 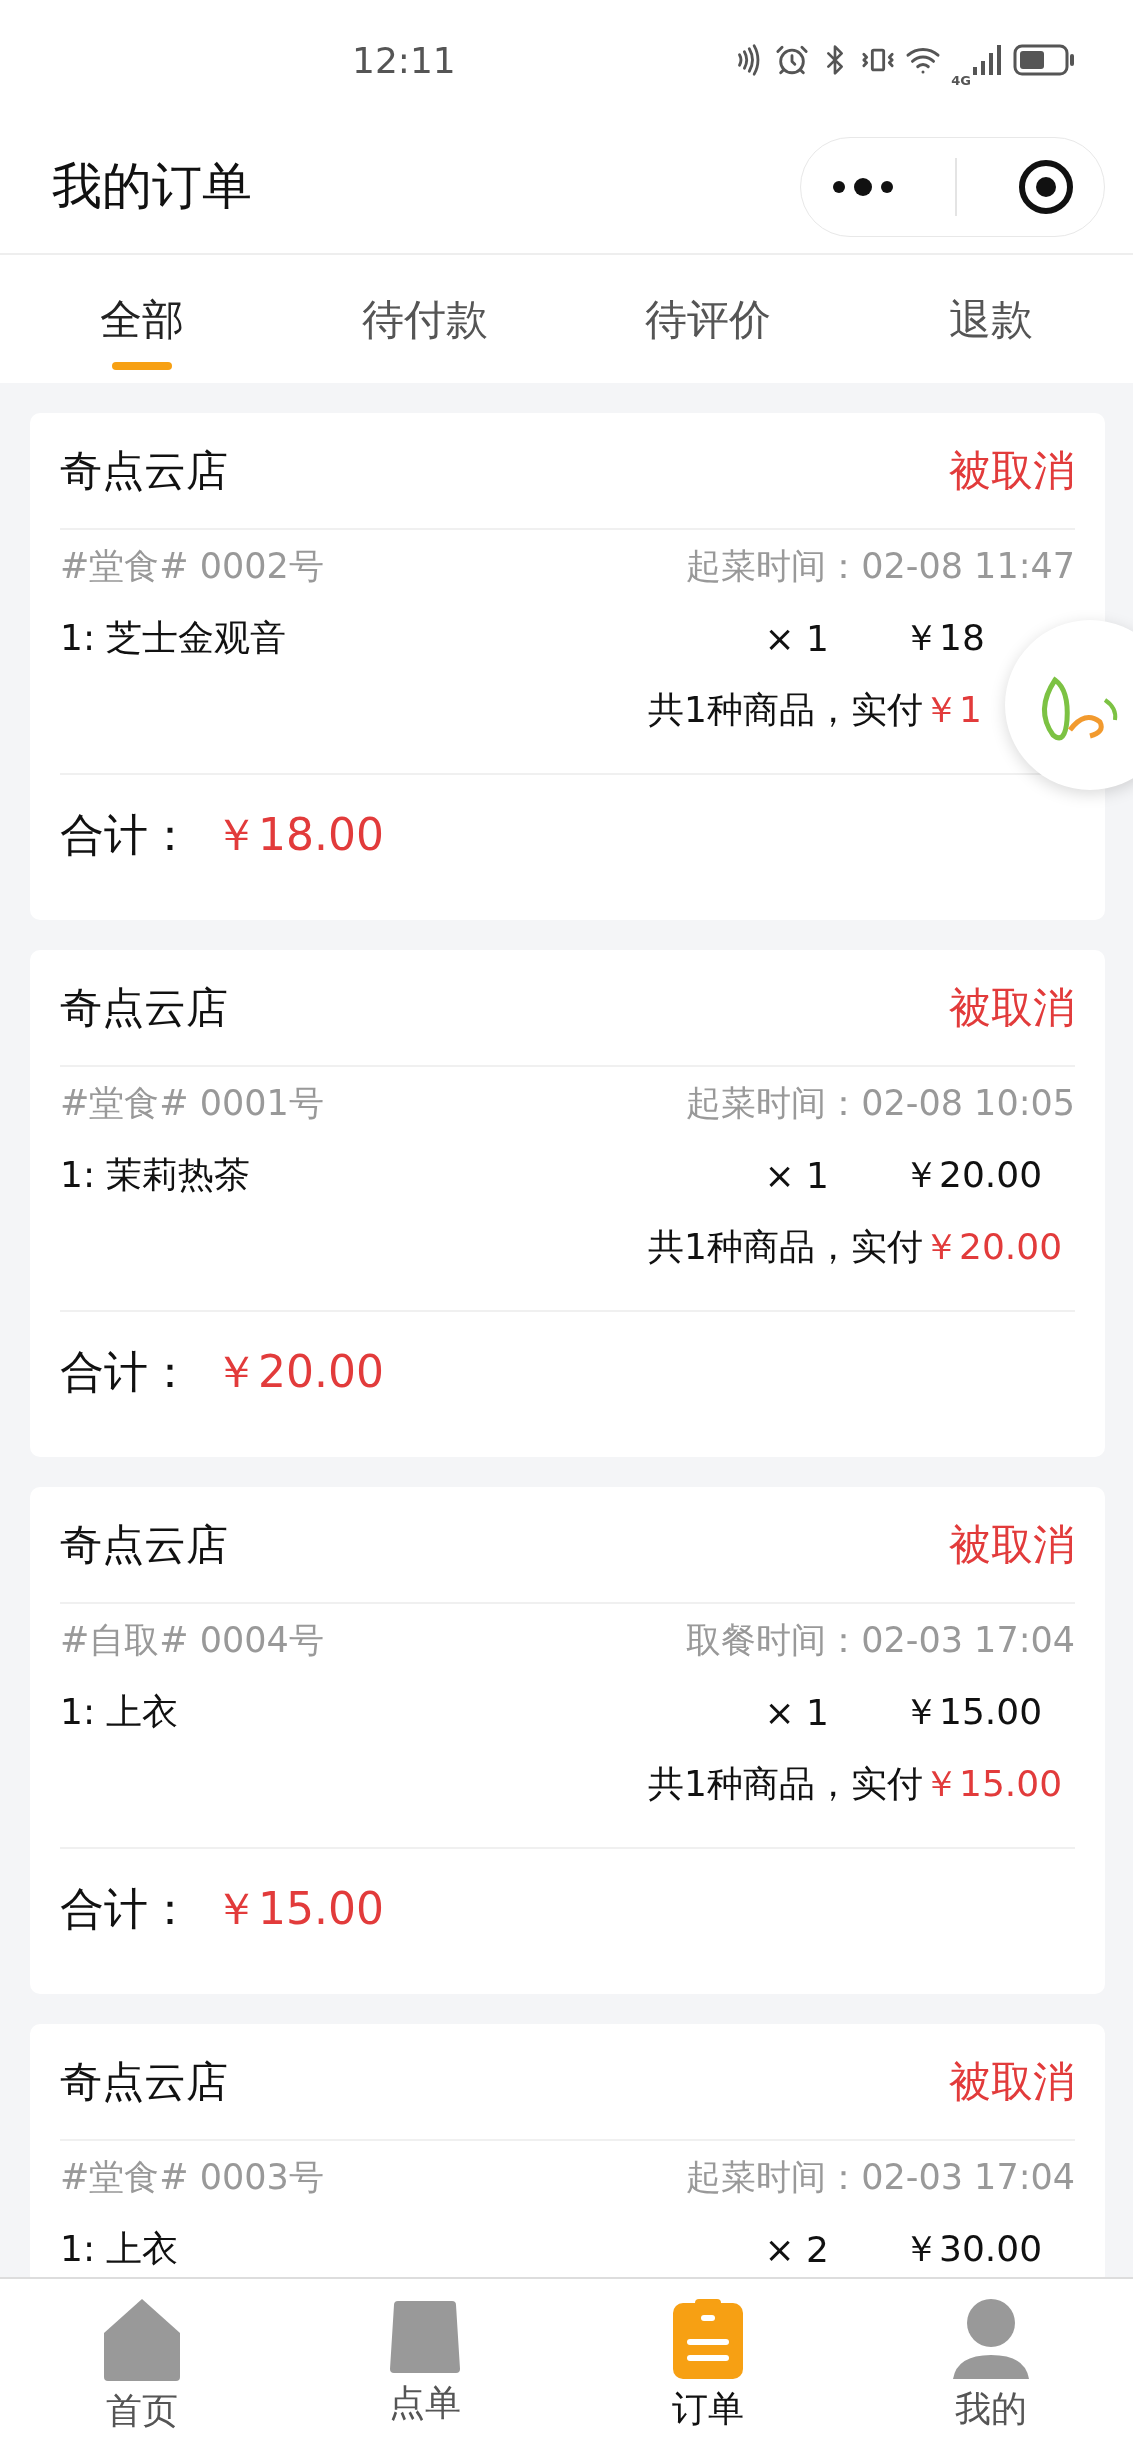 I want to click on close-target-icon, so click(x=1045, y=186).